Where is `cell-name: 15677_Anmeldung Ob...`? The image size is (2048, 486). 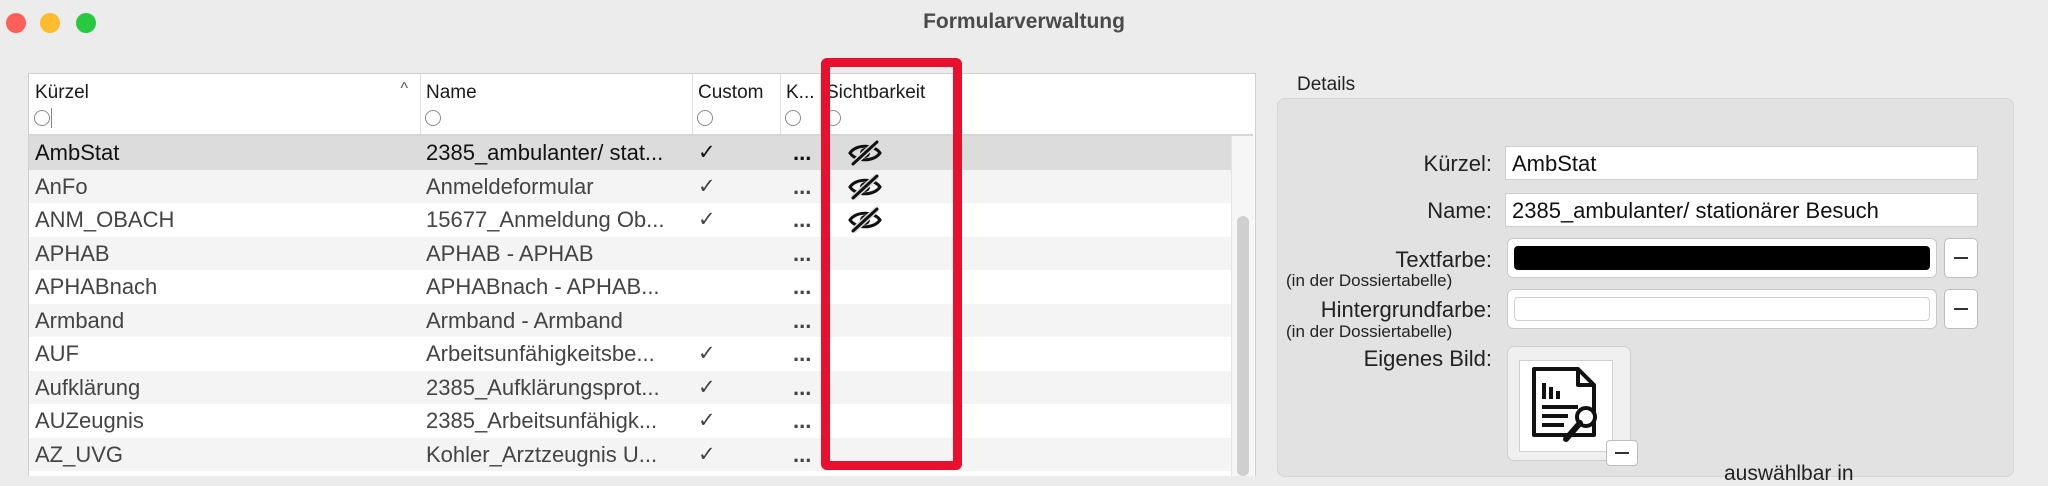 cell-name: 15677_Anmeldung Ob... is located at coordinates (545, 219).